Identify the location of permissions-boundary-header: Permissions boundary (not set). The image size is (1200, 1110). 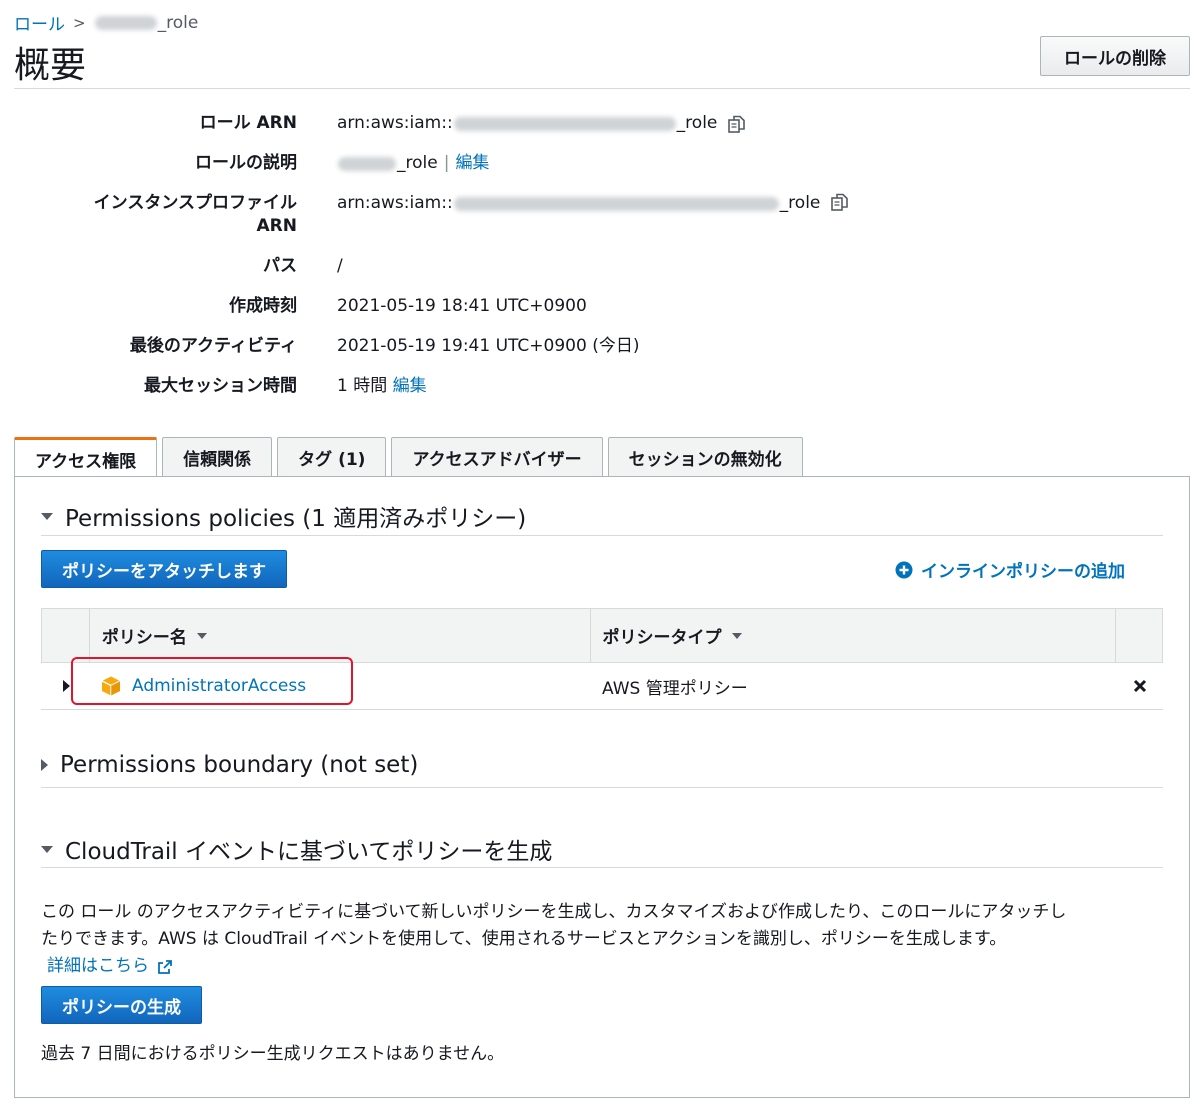
(229, 765).